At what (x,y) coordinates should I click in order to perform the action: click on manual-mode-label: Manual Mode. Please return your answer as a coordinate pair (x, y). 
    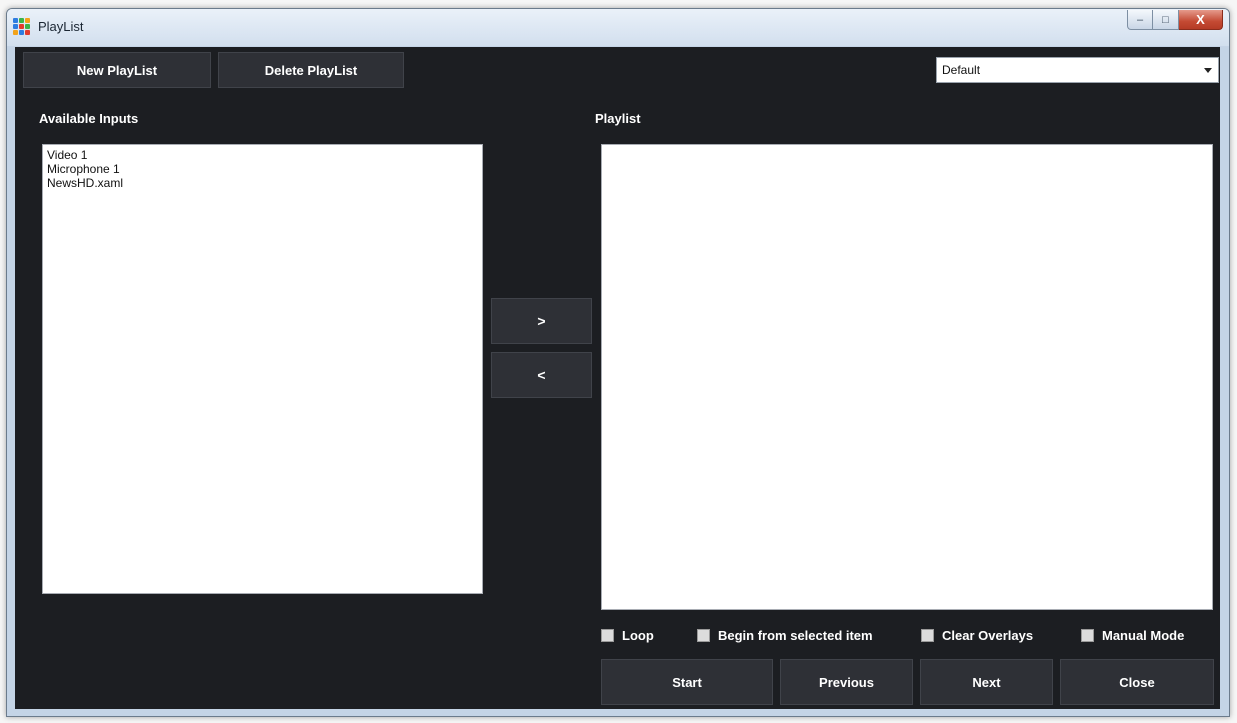
    Looking at the image, I should click on (1143, 635).